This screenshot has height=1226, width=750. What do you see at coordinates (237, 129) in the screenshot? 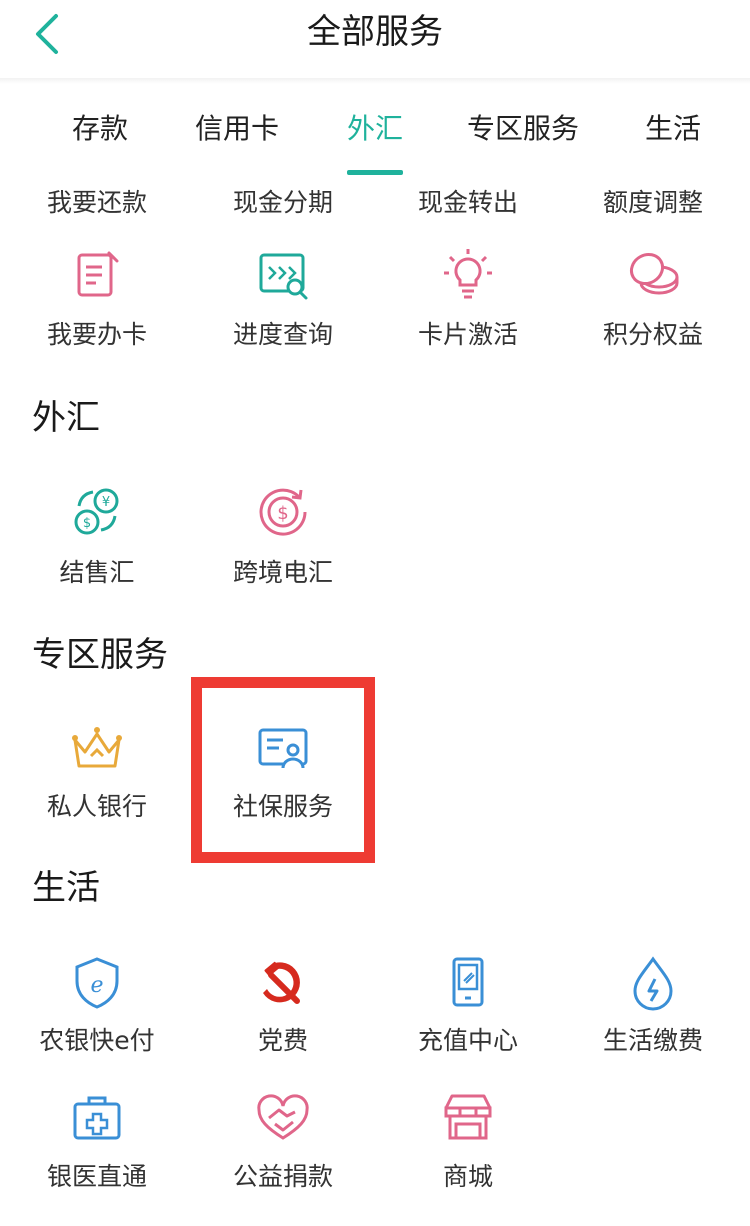
I see `tab-credit-card: 信用卡` at bounding box center [237, 129].